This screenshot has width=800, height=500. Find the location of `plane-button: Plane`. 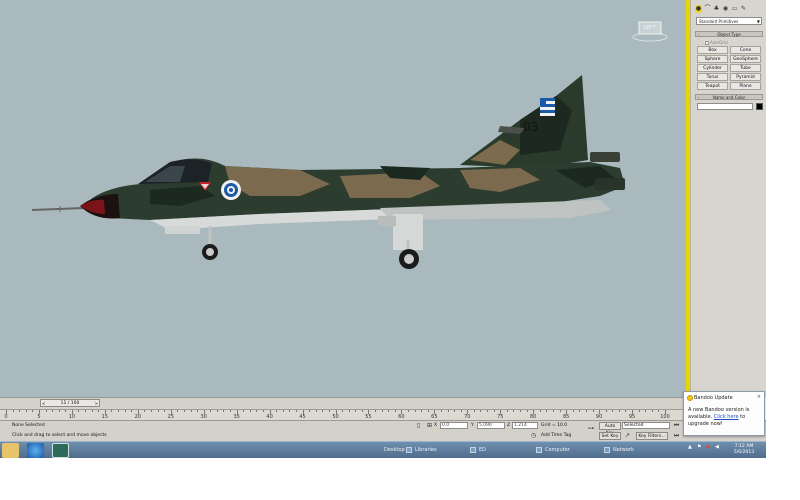

plane-button: Plane is located at coordinates (745, 86).